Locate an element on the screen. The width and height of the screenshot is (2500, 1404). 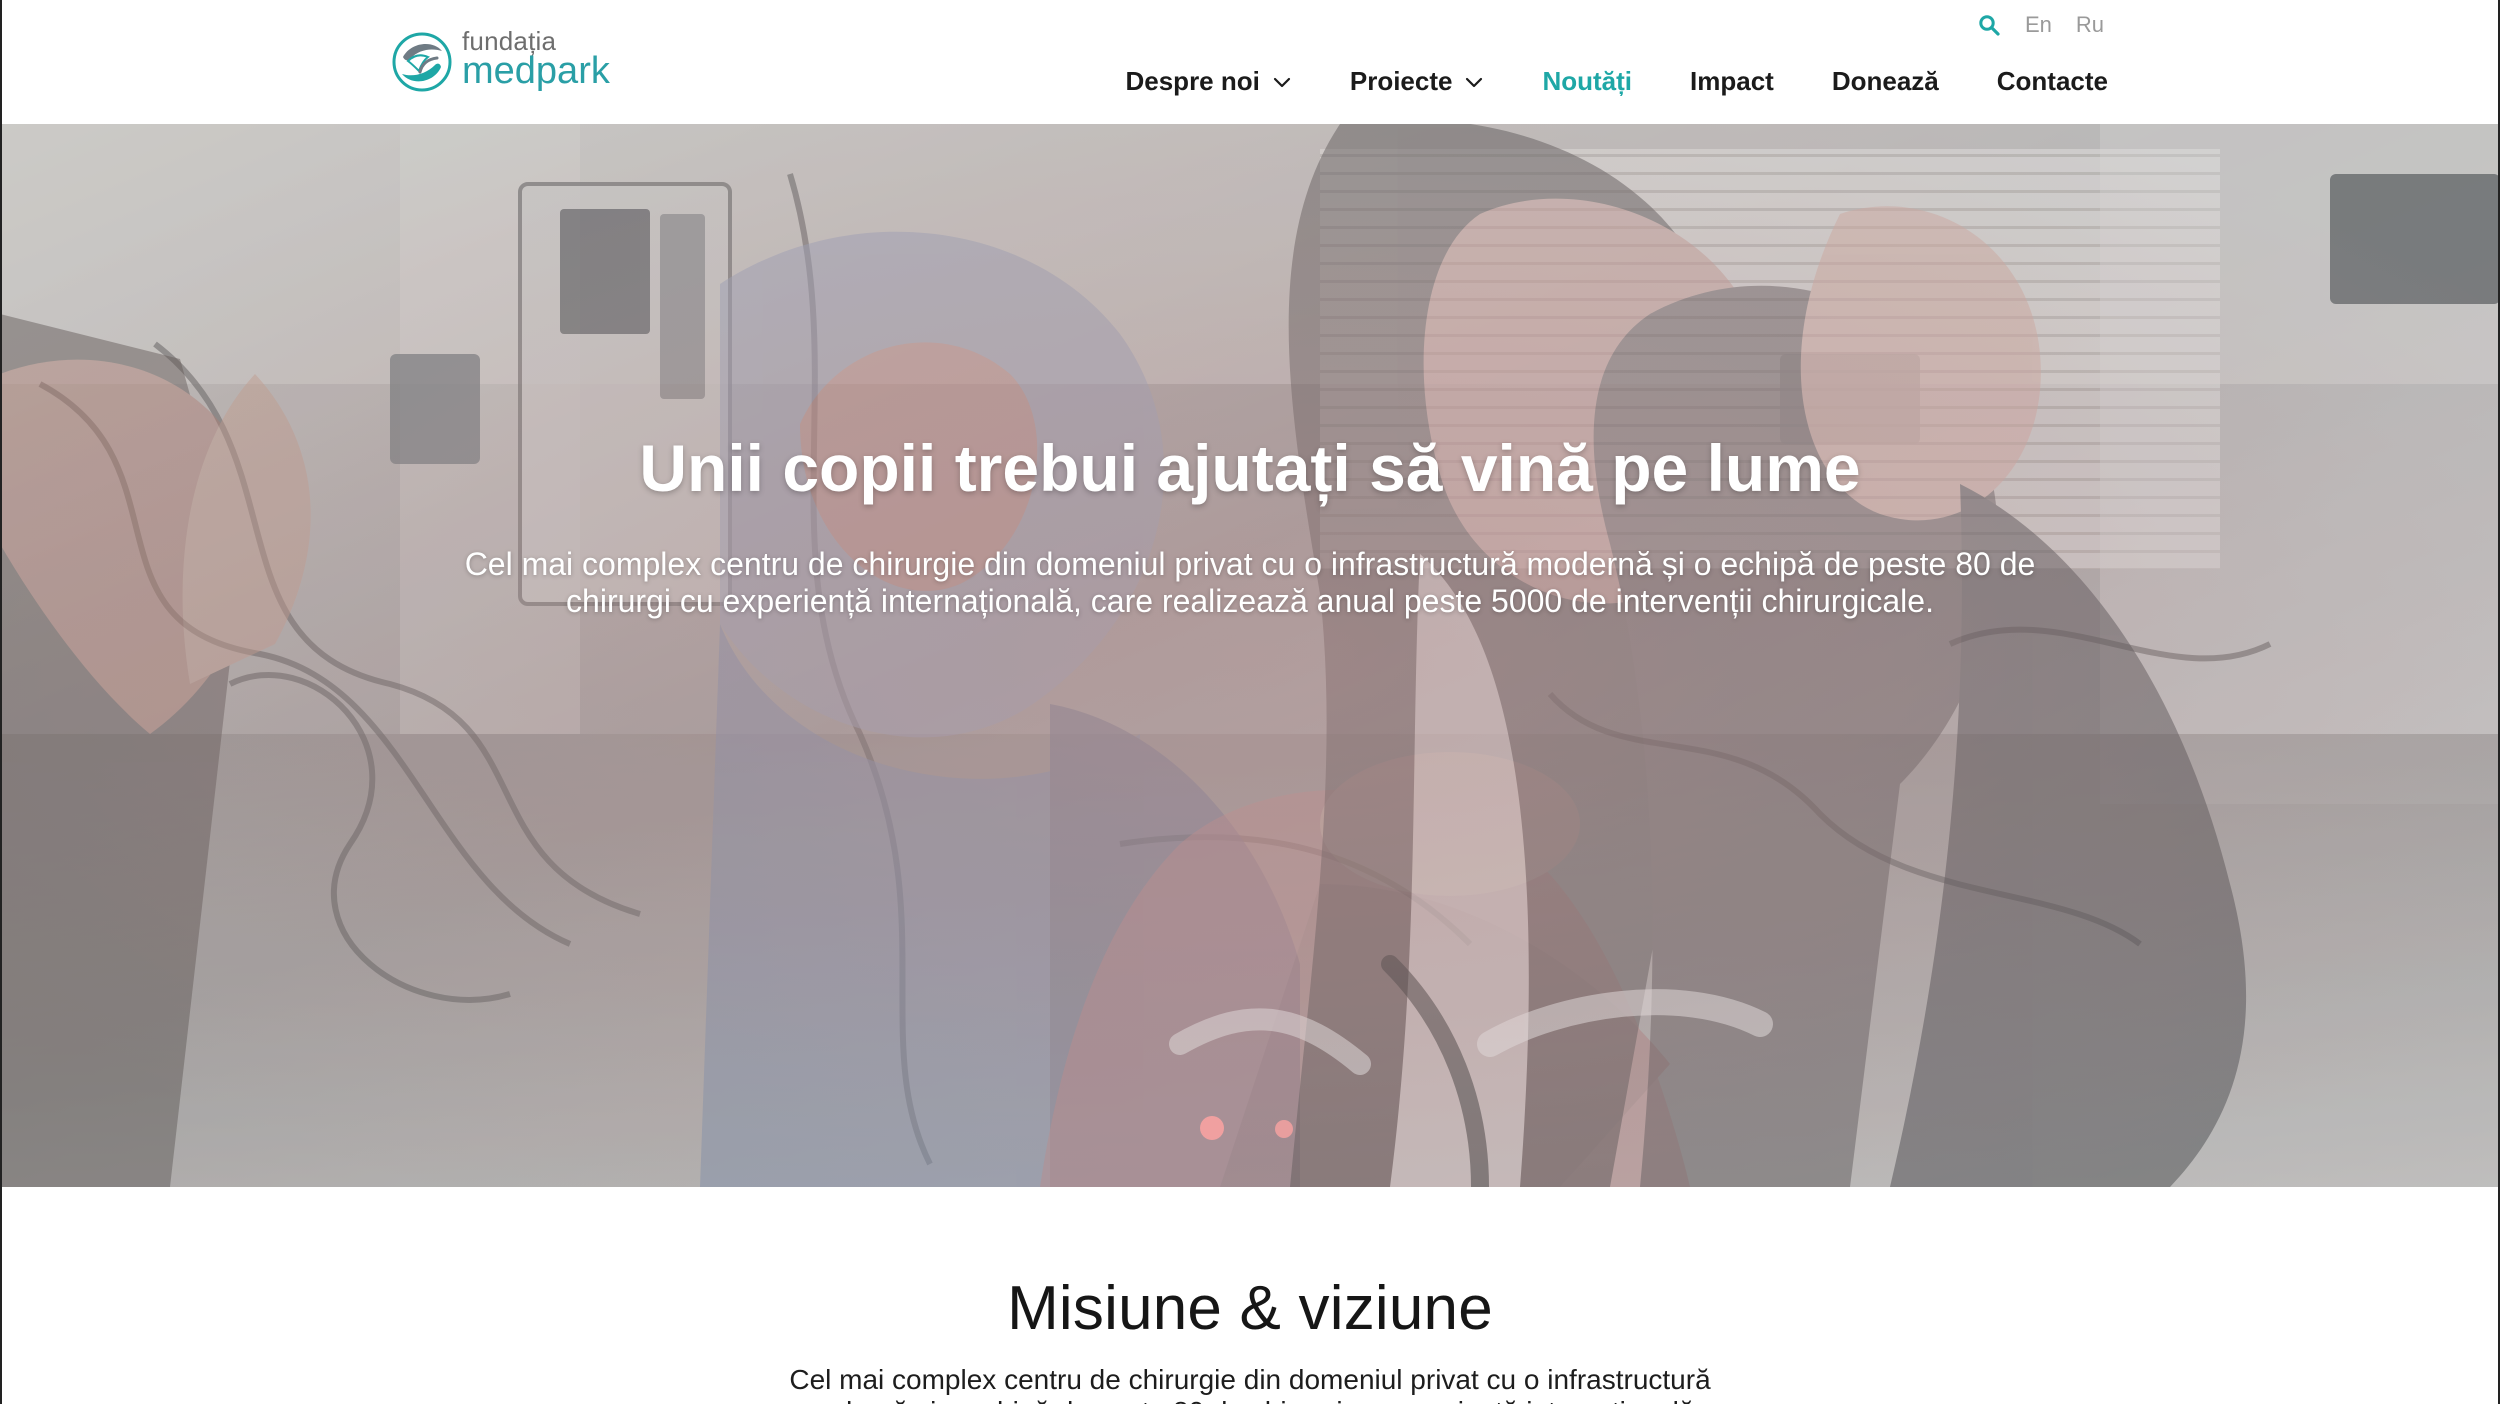
nav-item-despre-noi: Despre noi is located at coordinates (1208, 81).